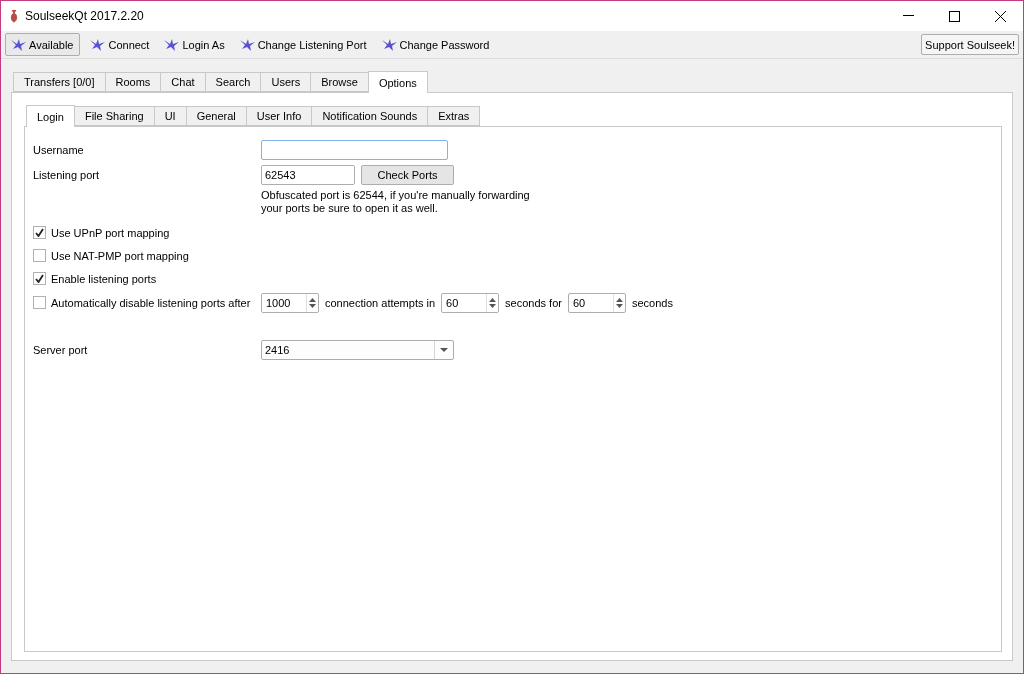 This screenshot has width=1024, height=674. Describe the element at coordinates (279, 116) in the screenshot. I see `tab: User Info` at that location.